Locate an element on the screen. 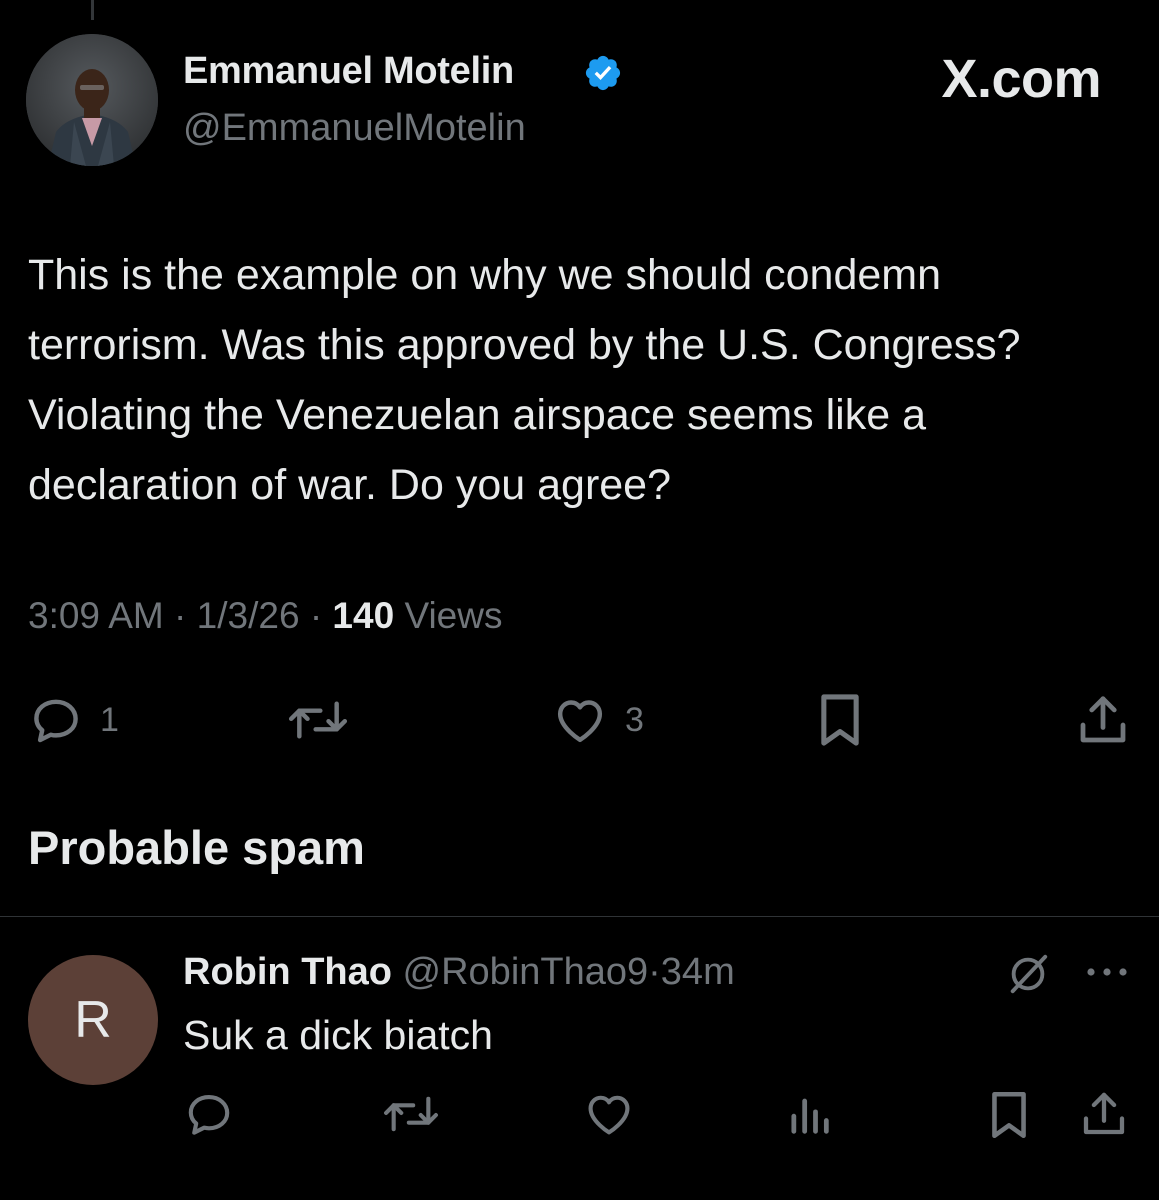 This screenshot has height=1200, width=1159. author-avatar is located at coordinates (92, 100).